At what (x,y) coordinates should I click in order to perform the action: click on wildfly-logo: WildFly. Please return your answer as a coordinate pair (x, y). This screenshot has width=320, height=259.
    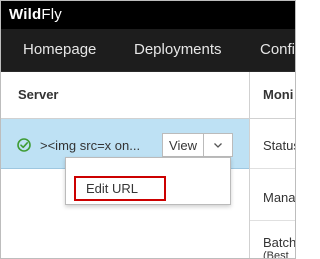
    Looking at the image, I should click on (35, 14).